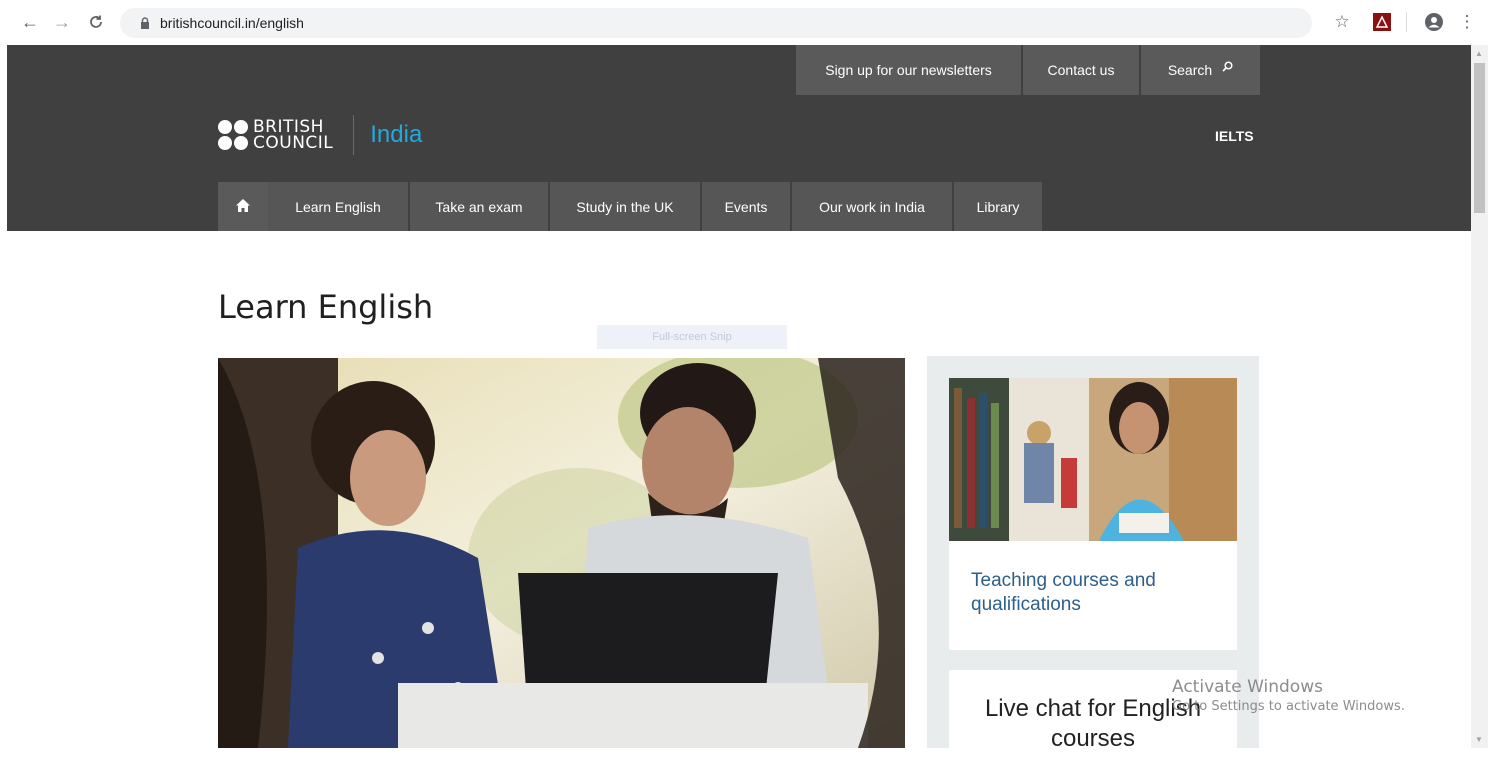 This screenshot has height=778, width=1497. What do you see at coordinates (145, 23) in the screenshot?
I see `lock-icon` at bounding box center [145, 23].